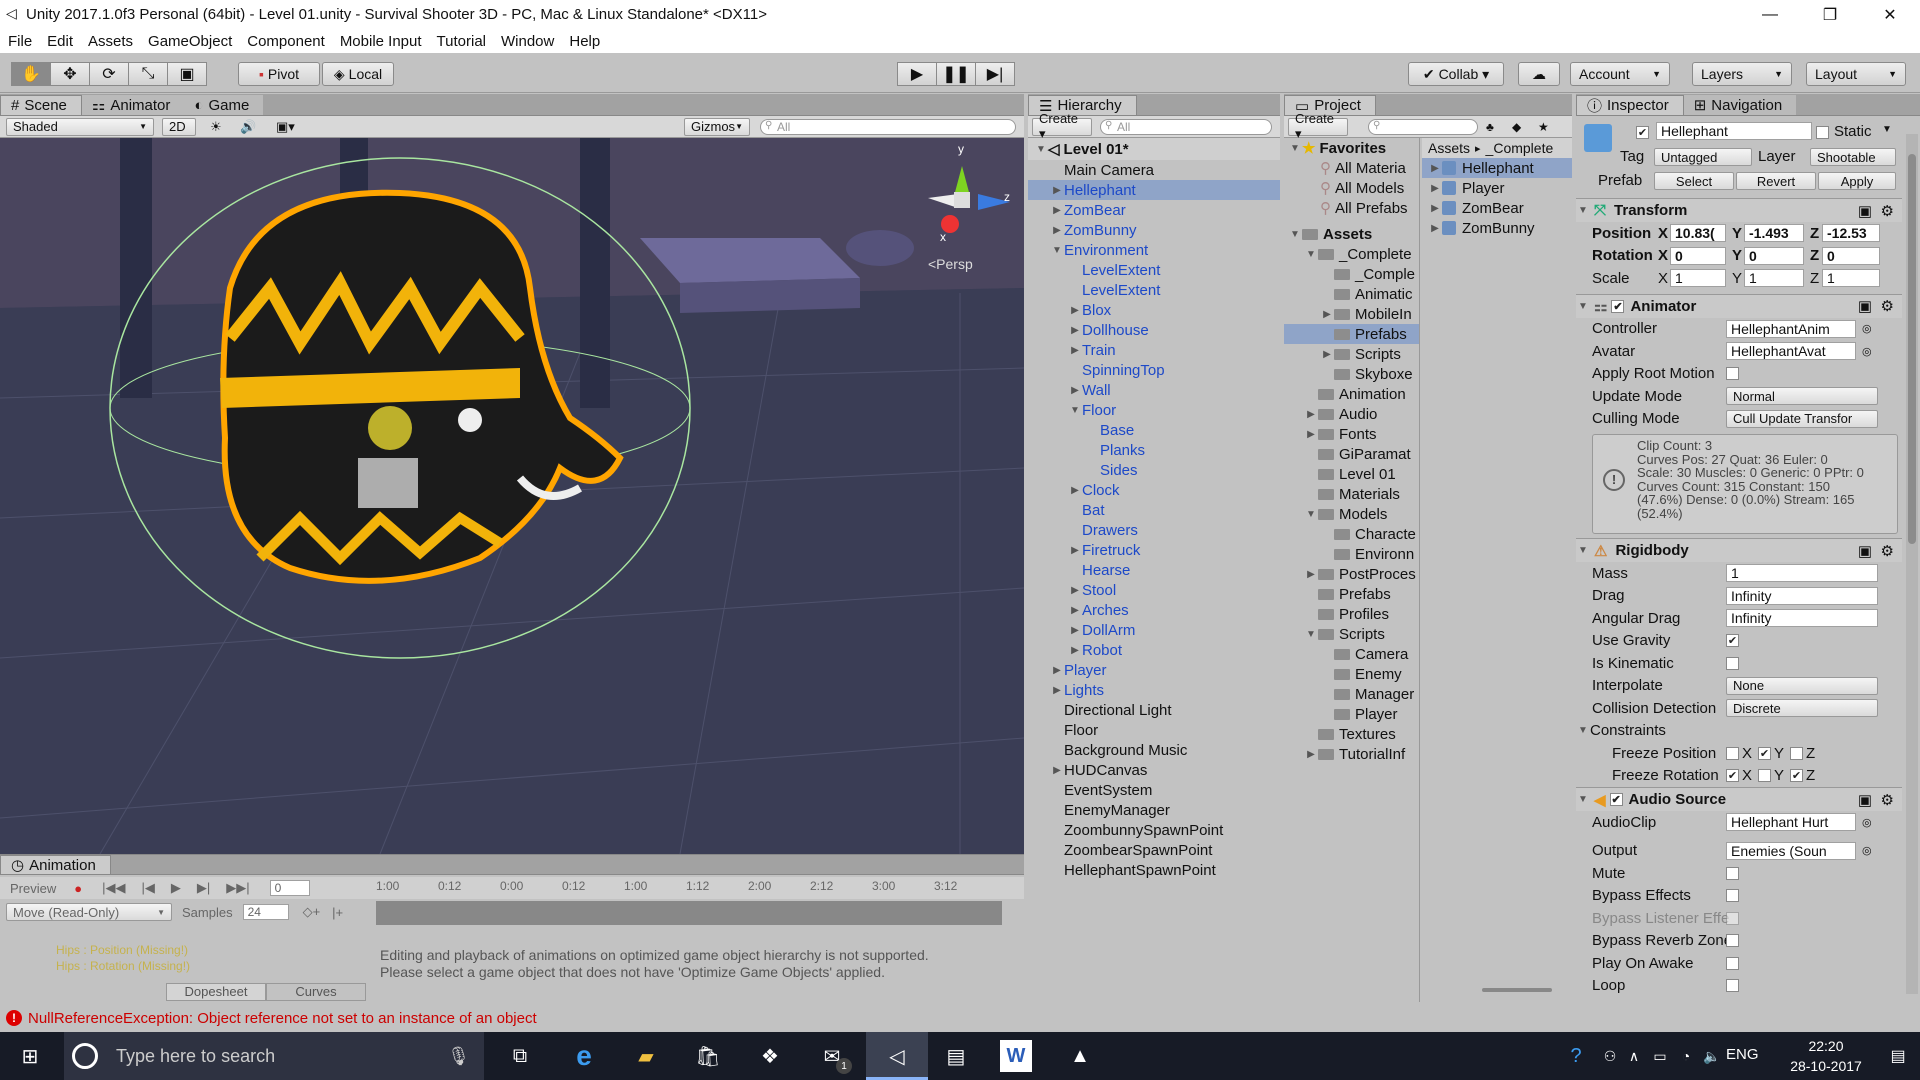 Image resolution: width=1920 pixels, height=1080 pixels. I want to click on use-gravity-checkbox: ✔, so click(1732, 641).